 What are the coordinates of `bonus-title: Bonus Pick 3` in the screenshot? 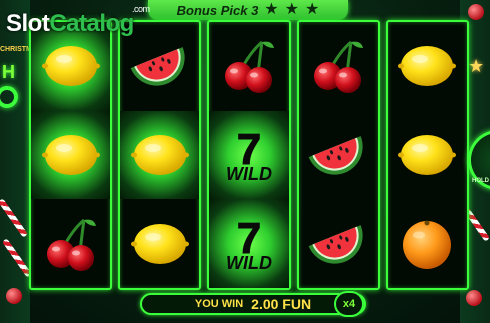 It's located at (217, 10).